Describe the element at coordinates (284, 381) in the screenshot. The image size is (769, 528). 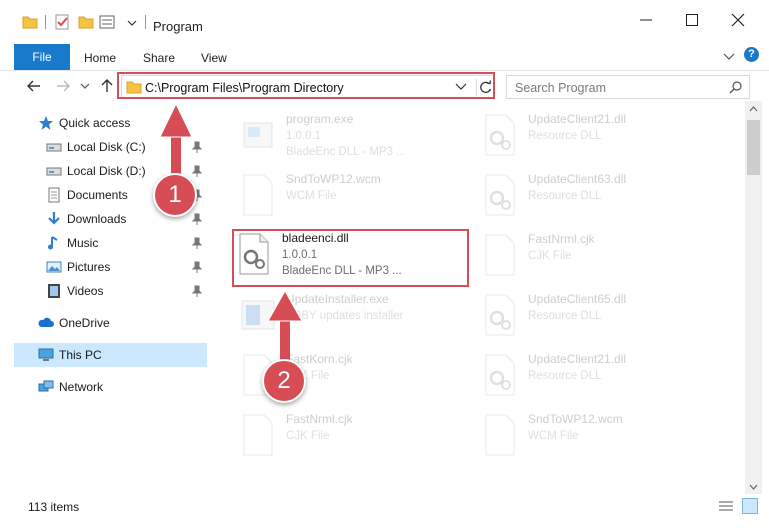
I see `step-badge-2: 2` at that location.